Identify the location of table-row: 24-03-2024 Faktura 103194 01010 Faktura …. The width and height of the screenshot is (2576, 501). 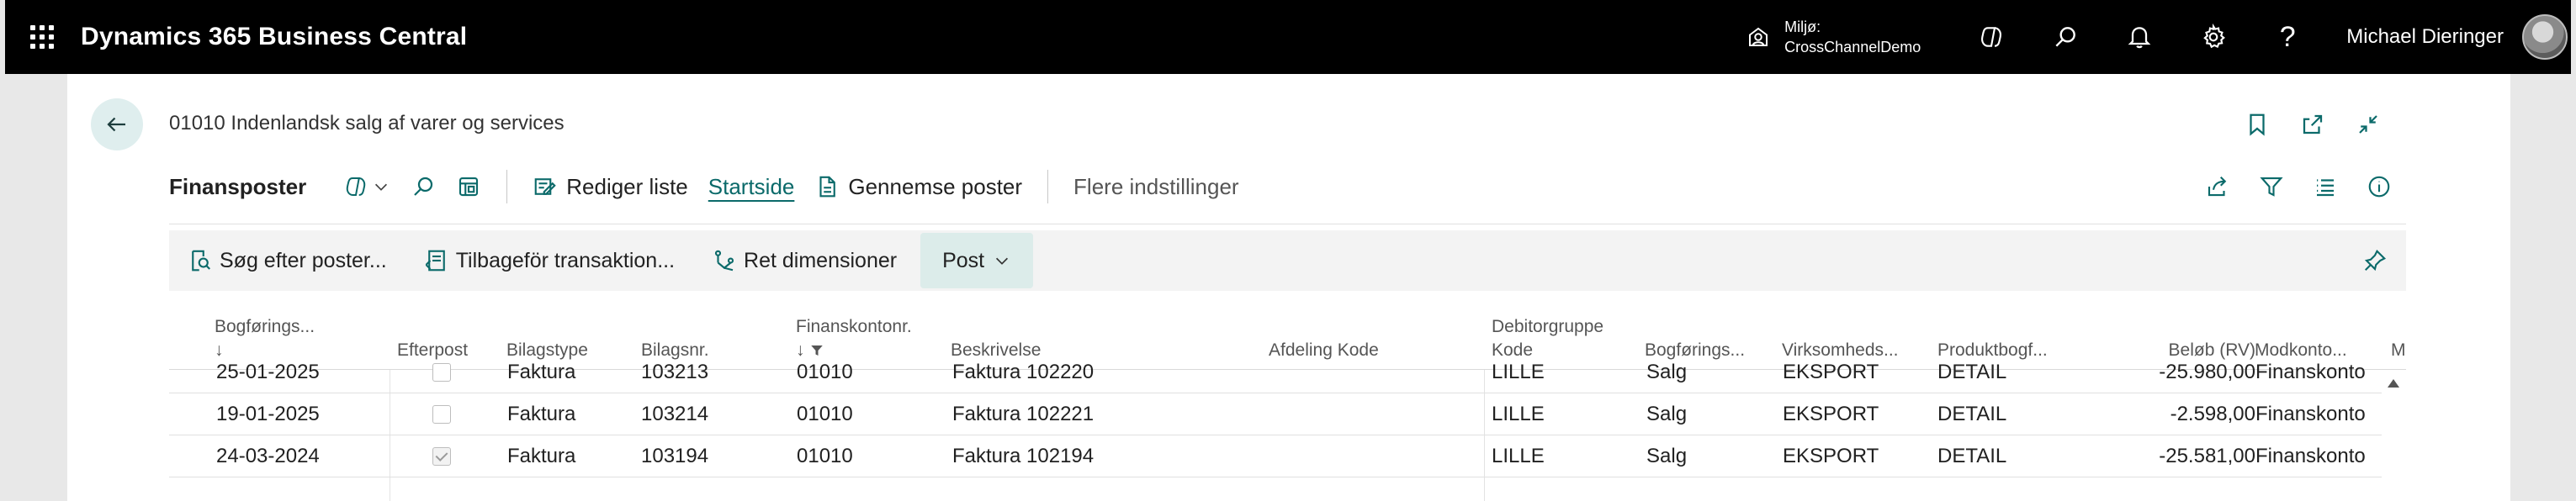
(1275, 456).